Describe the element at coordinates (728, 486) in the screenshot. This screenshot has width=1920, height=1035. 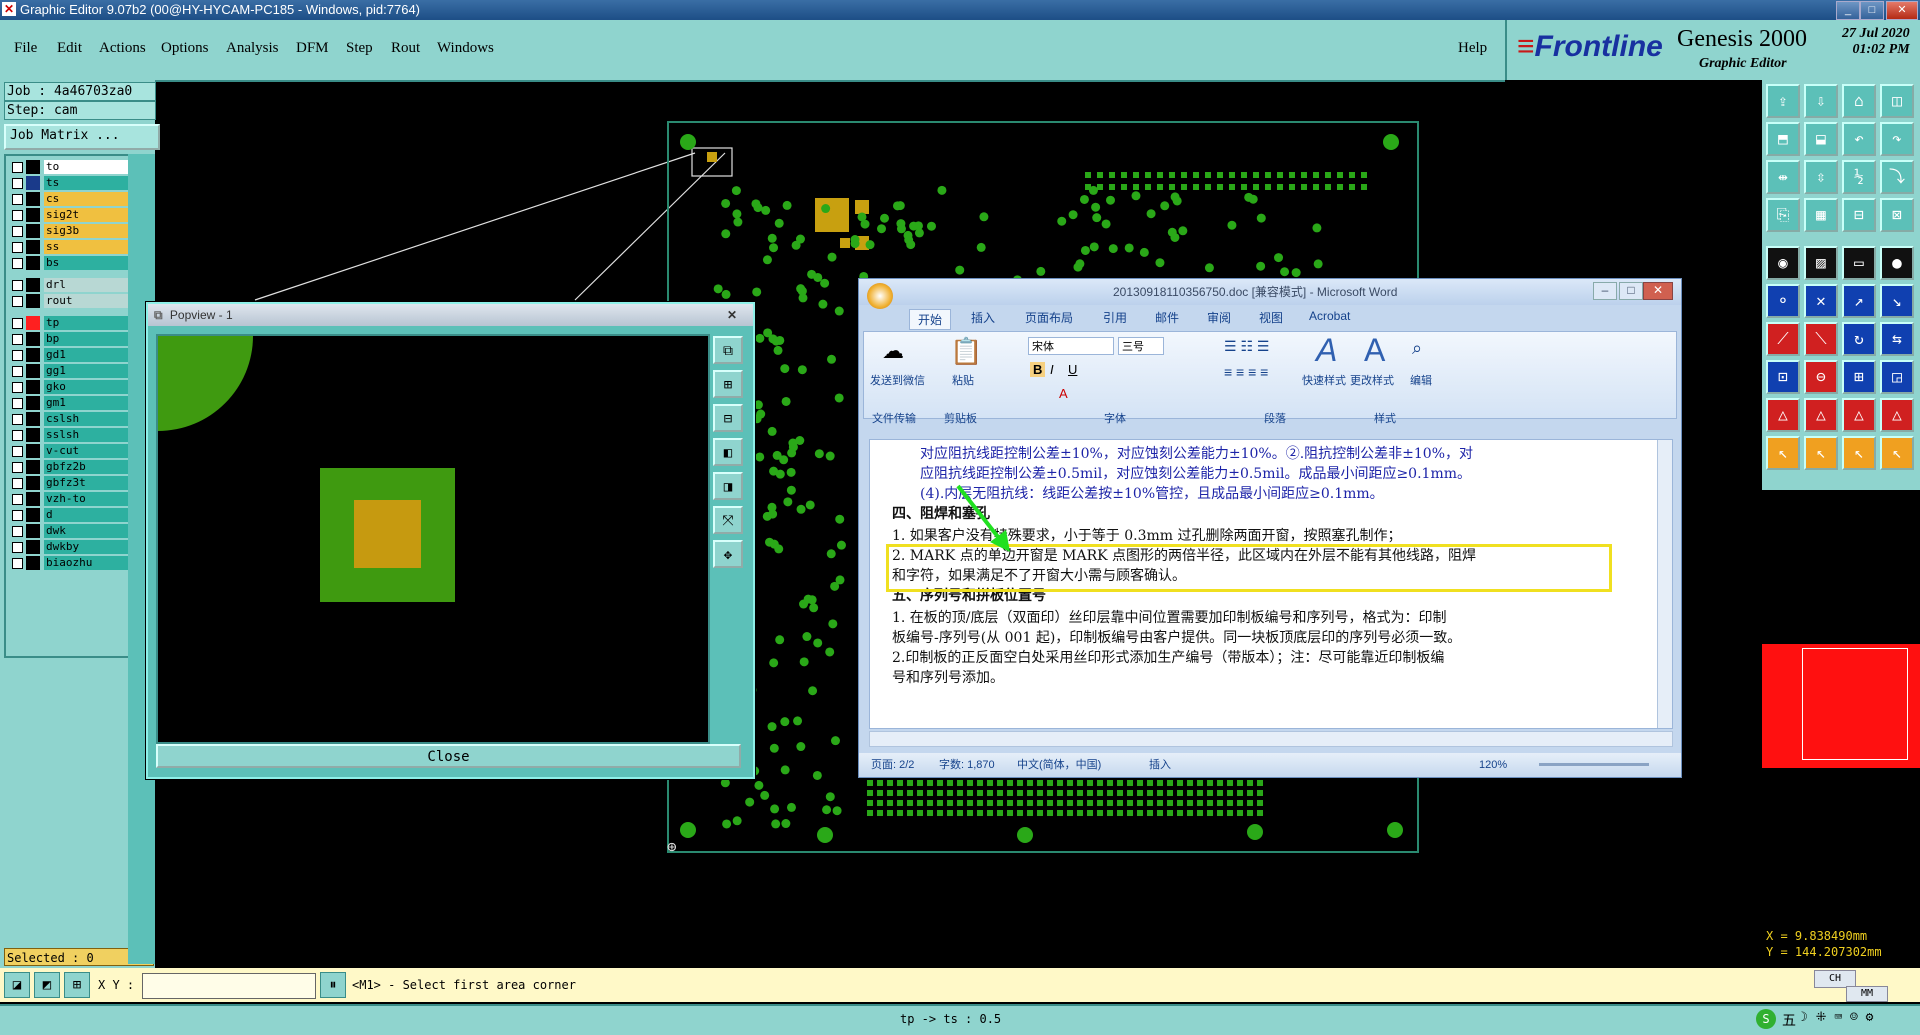
I see `popview-tool-5: ◨` at that location.